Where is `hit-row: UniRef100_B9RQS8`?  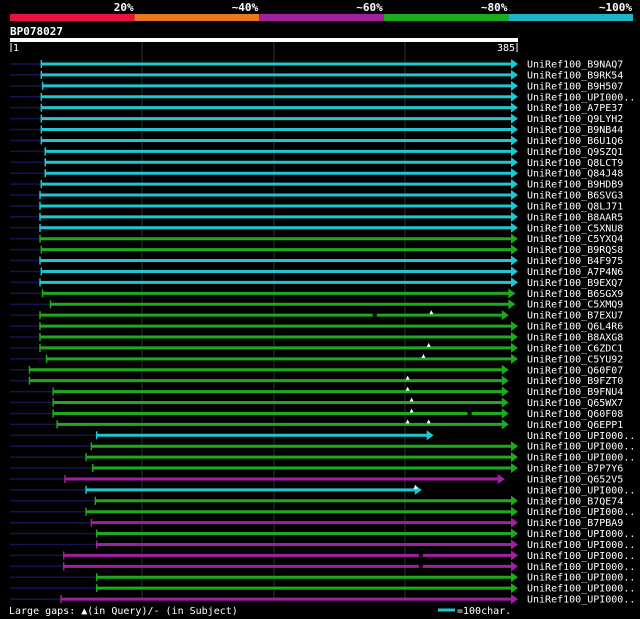
hit-row: UniRef100_B9RQS8 is located at coordinates (316, 250).